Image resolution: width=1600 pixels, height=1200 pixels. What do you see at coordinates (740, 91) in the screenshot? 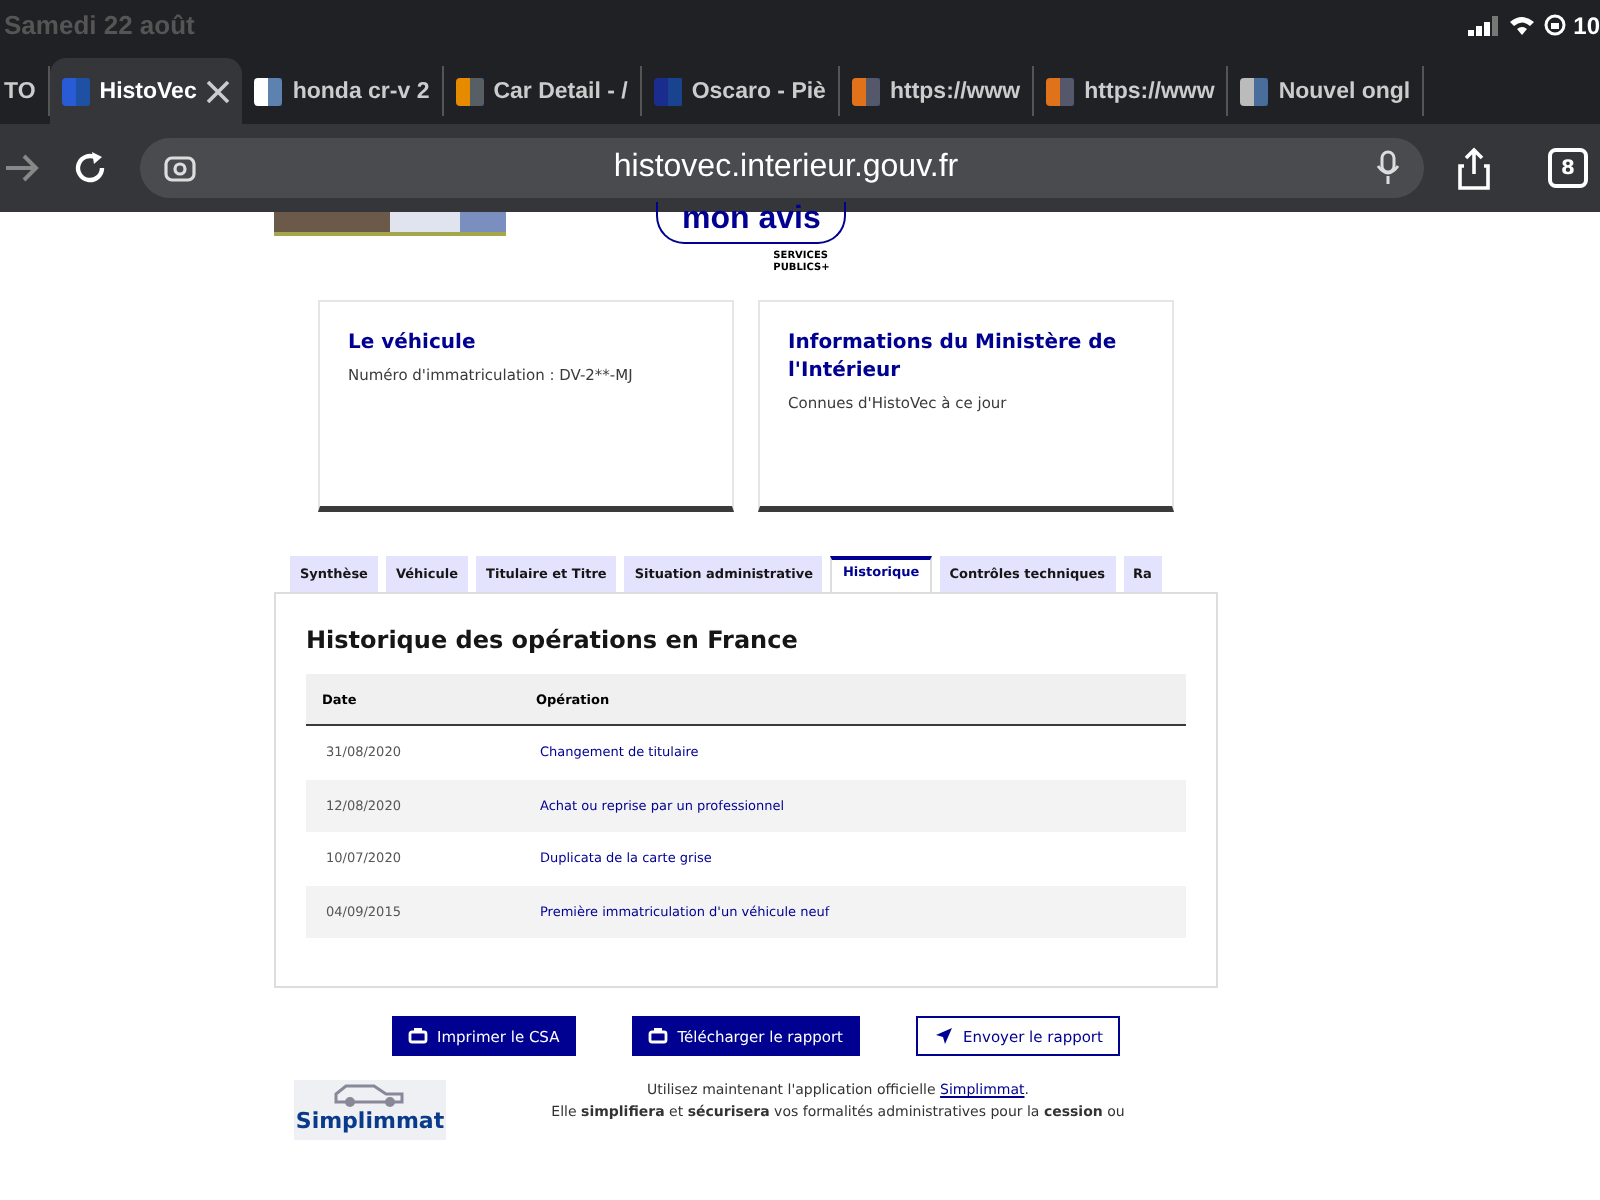
I see `browser-tab: Oscaro - Piè` at bounding box center [740, 91].